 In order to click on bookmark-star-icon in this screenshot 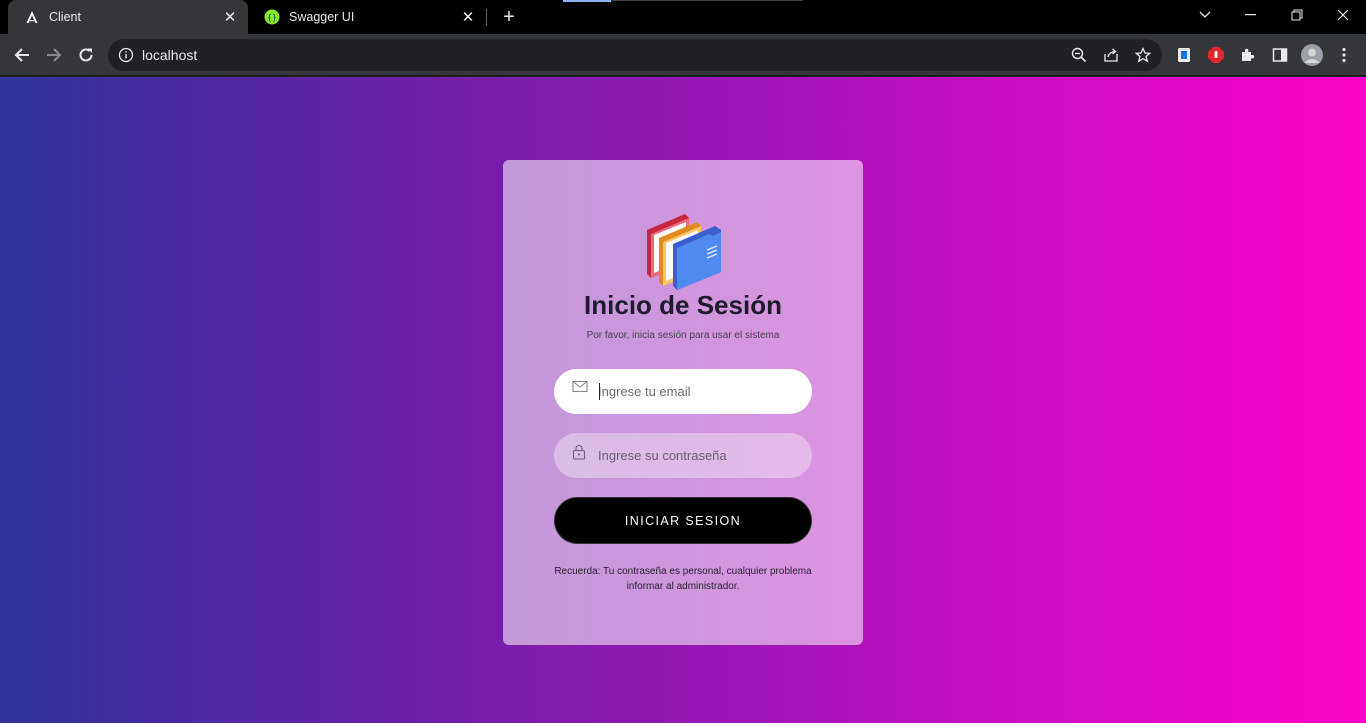, I will do `click(1143, 55)`.